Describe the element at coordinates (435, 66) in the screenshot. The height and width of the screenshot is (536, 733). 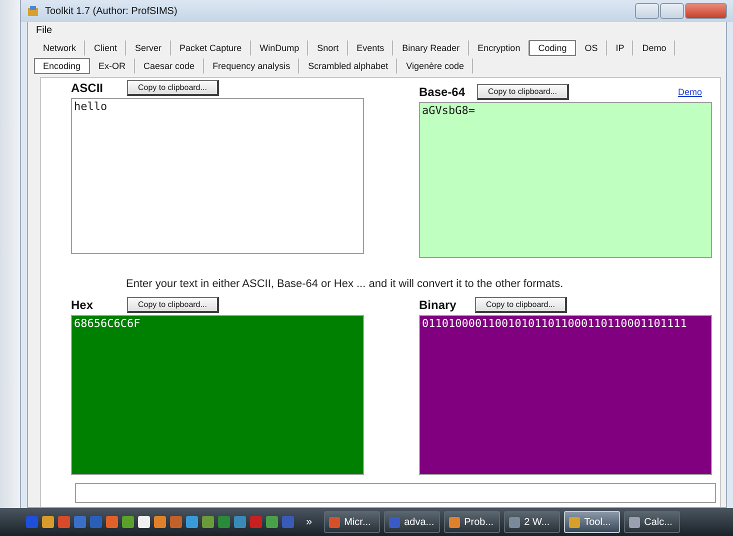
I see `tab: Vigenère code` at that location.